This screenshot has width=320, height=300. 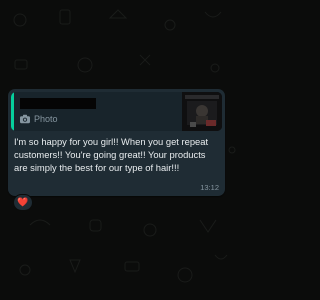 What do you see at coordinates (12, 111) in the screenshot?
I see `quote-accent-bar` at bounding box center [12, 111].